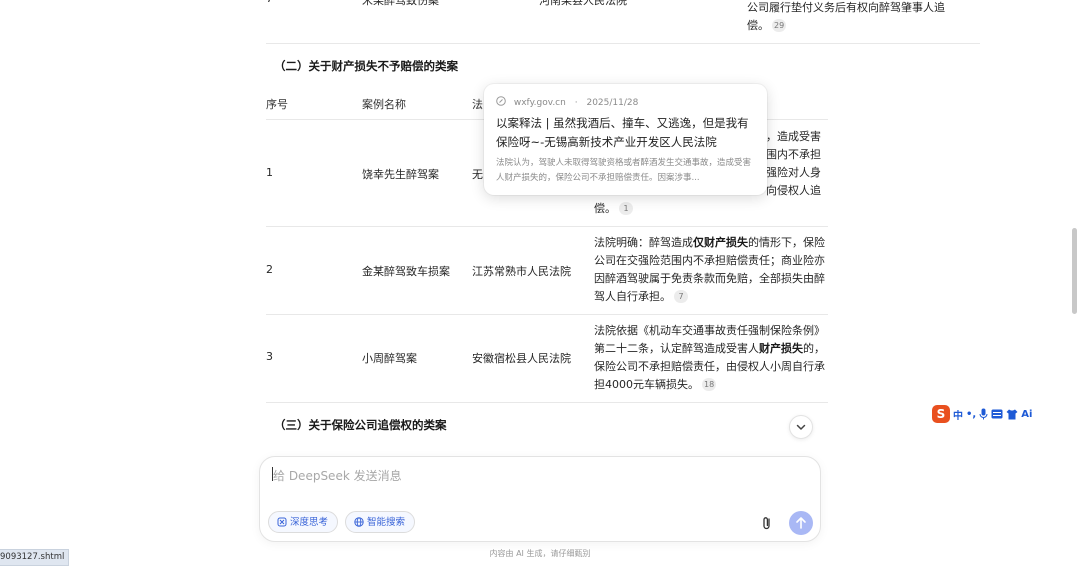 This screenshot has height=566, width=1080. What do you see at coordinates (303, 522) in the screenshot?
I see `deep-think-toggle: 深度思考` at bounding box center [303, 522].